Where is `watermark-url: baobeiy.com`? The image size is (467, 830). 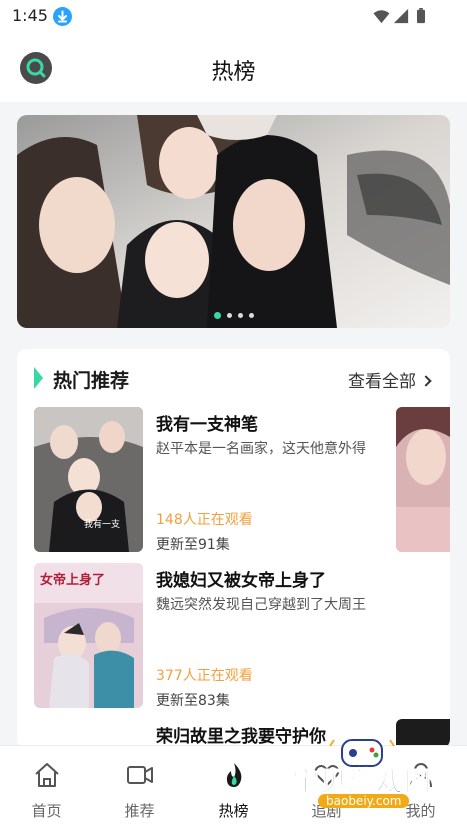
watermark-url: baobeiy.com is located at coordinates (364, 801).